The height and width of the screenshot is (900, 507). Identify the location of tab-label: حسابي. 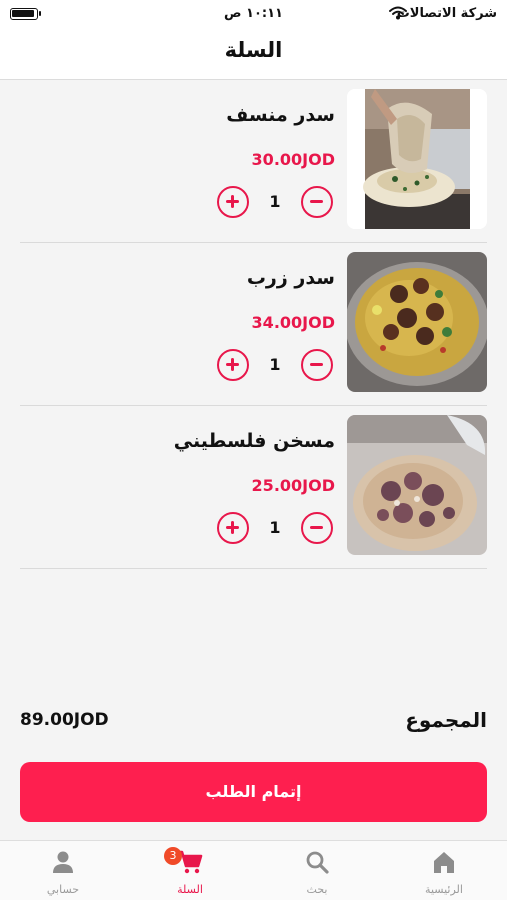
(63, 889).